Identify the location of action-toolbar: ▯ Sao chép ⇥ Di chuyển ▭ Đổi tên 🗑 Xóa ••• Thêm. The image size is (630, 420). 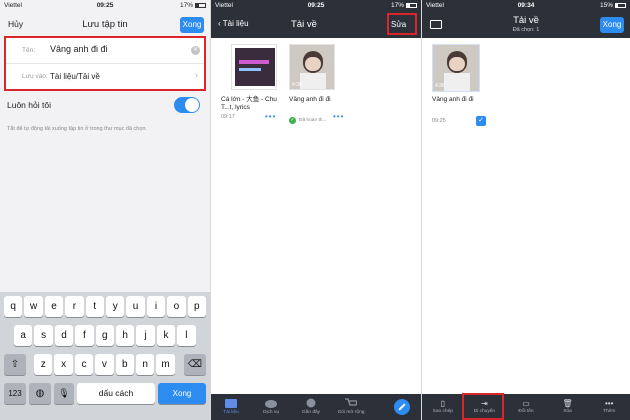
(526, 407).